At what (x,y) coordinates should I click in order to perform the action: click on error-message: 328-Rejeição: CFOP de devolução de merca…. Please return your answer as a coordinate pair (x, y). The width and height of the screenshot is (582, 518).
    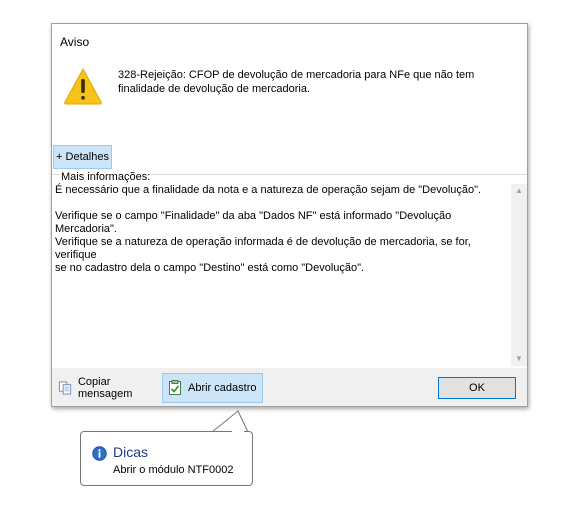
    Looking at the image, I should click on (296, 82).